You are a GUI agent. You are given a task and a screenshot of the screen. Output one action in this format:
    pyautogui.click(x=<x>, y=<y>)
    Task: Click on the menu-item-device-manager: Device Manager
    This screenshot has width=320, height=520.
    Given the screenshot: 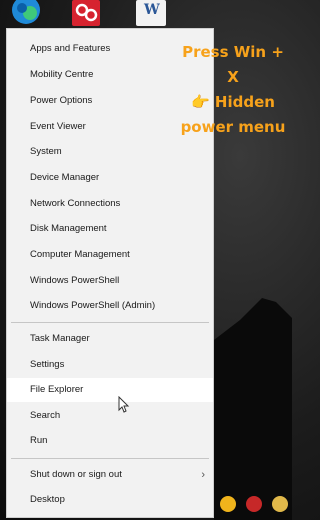 What is the action you would take?
    pyautogui.click(x=110, y=178)
    